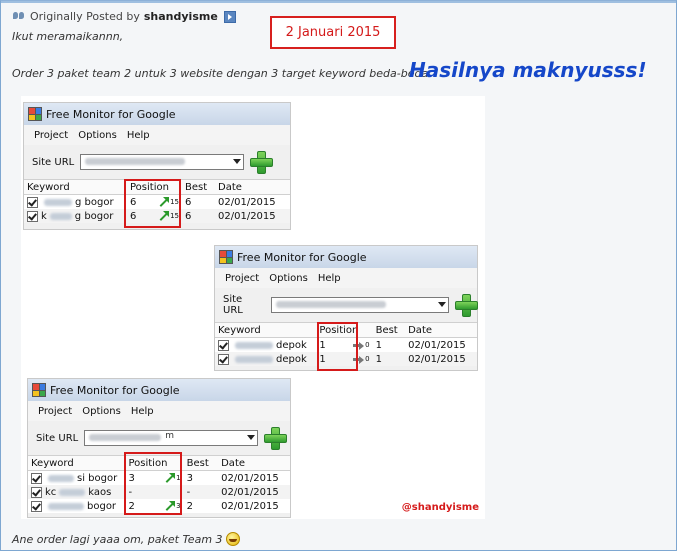  What do you see at coordinates (97, 478) in the screenshot?
I see `keyword-text: si bogor` at bounding box center [97, 478].